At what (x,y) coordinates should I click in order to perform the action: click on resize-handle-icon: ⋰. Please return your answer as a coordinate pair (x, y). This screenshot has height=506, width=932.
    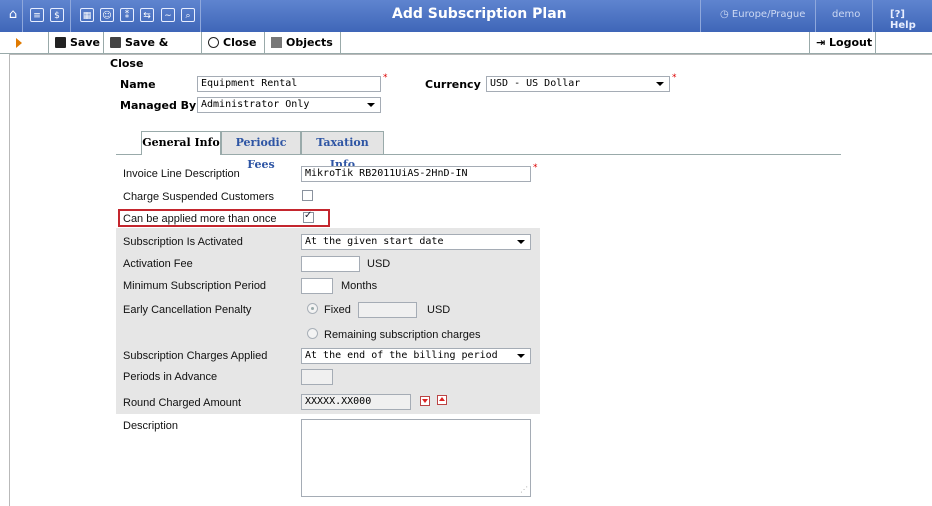
    Looking at the image, I should click on (524, 489).